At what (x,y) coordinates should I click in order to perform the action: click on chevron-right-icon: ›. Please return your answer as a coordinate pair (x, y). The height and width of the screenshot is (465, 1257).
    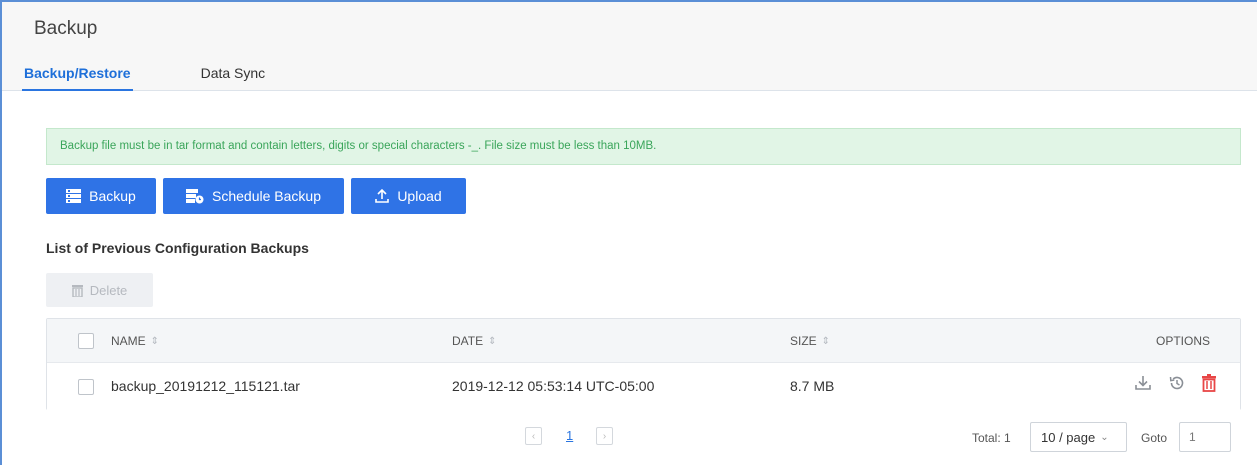
    Looking at the image, I should click on (604, 436).